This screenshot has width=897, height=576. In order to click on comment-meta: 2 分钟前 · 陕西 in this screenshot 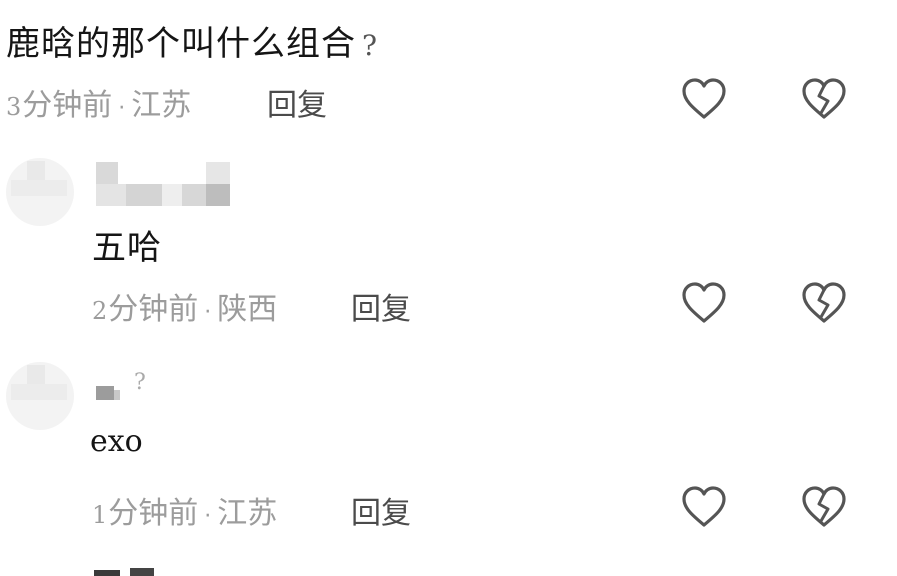, I will do `click(184, 306)`.